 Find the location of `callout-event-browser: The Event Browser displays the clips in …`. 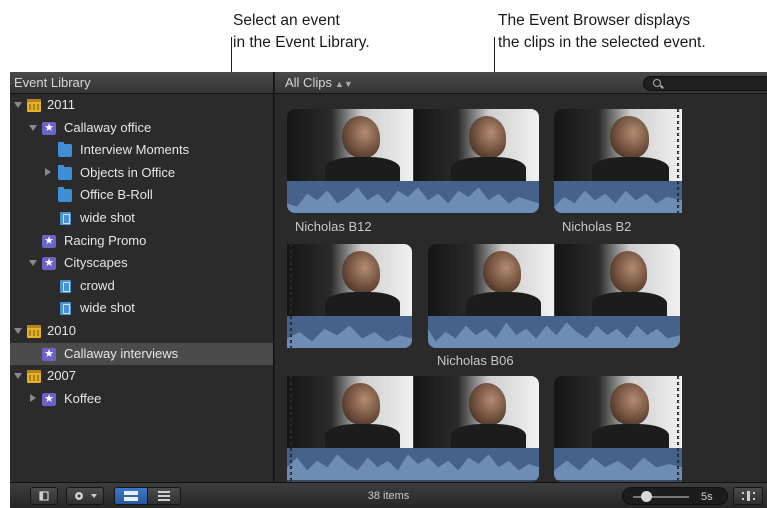

callout-event-browser: The Event Browser displays the clips in … is located at coordinates (602, 32).